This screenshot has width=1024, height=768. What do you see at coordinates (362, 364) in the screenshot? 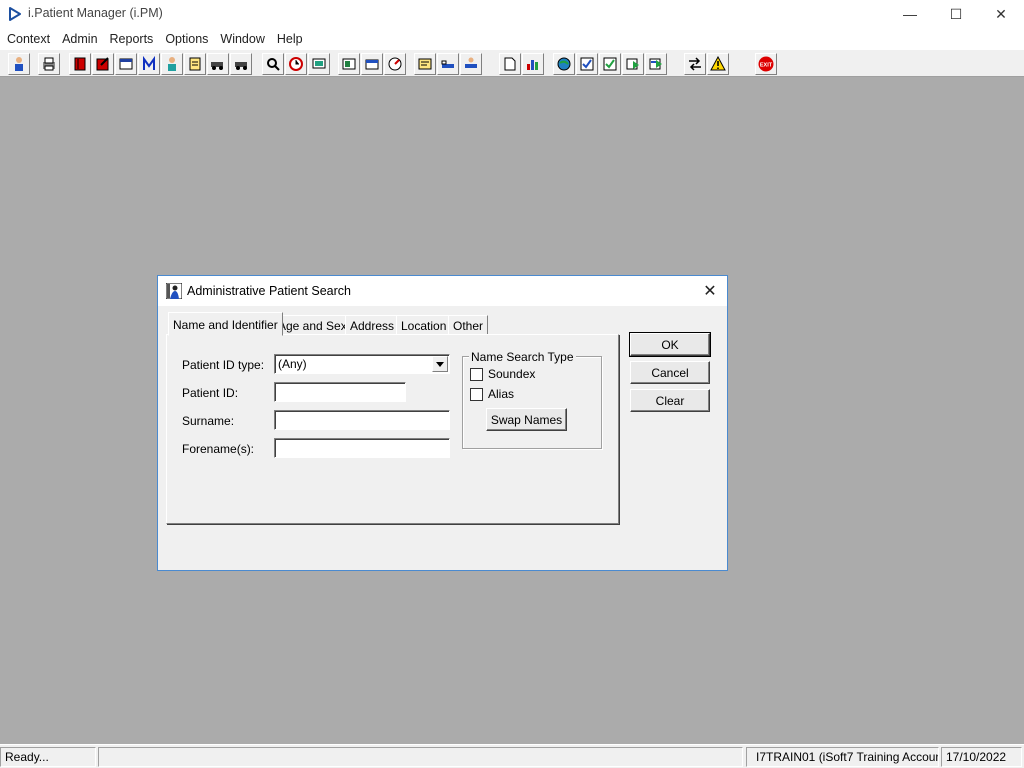
I see `patient-id-type-select: (Any)` at bounding box center [362, 364].